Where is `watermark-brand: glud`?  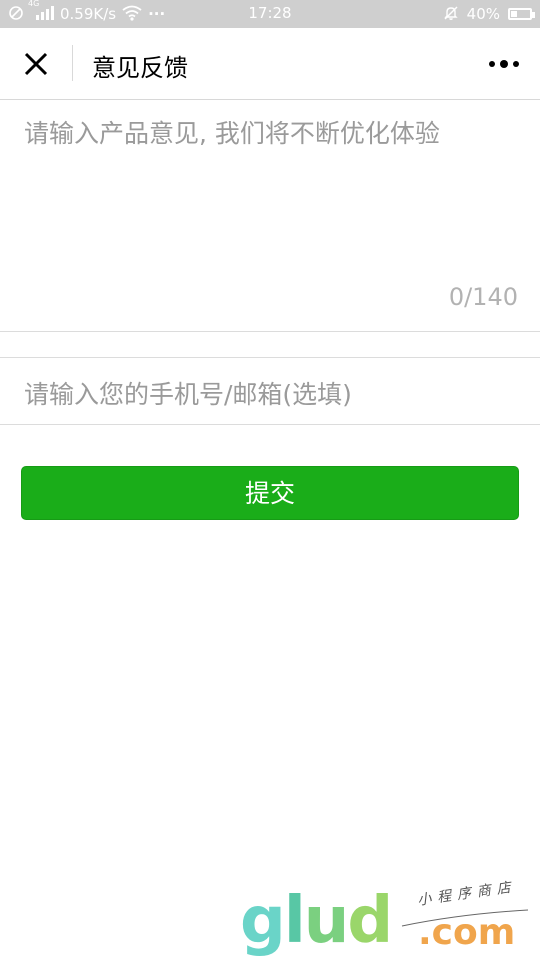
watermark-brand: glud is located at coordinates (316, 921).